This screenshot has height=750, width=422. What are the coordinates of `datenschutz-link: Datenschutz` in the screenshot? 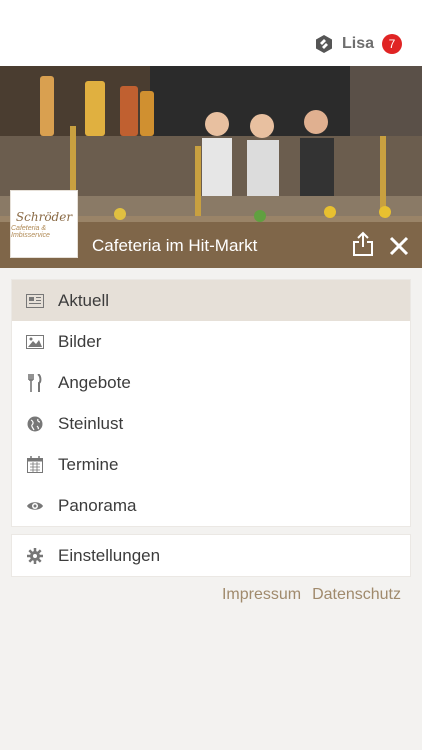 It's located at (356, 595).